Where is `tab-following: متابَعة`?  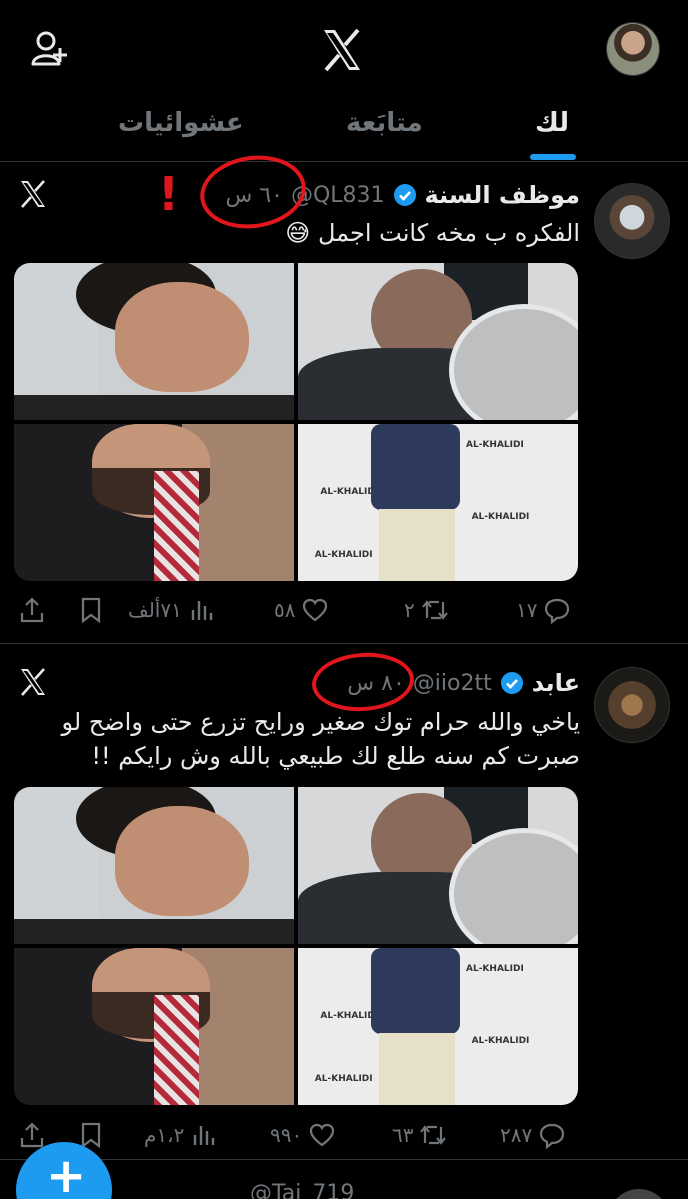 tab-following: متابَعة is located at coordinates (384, 128).